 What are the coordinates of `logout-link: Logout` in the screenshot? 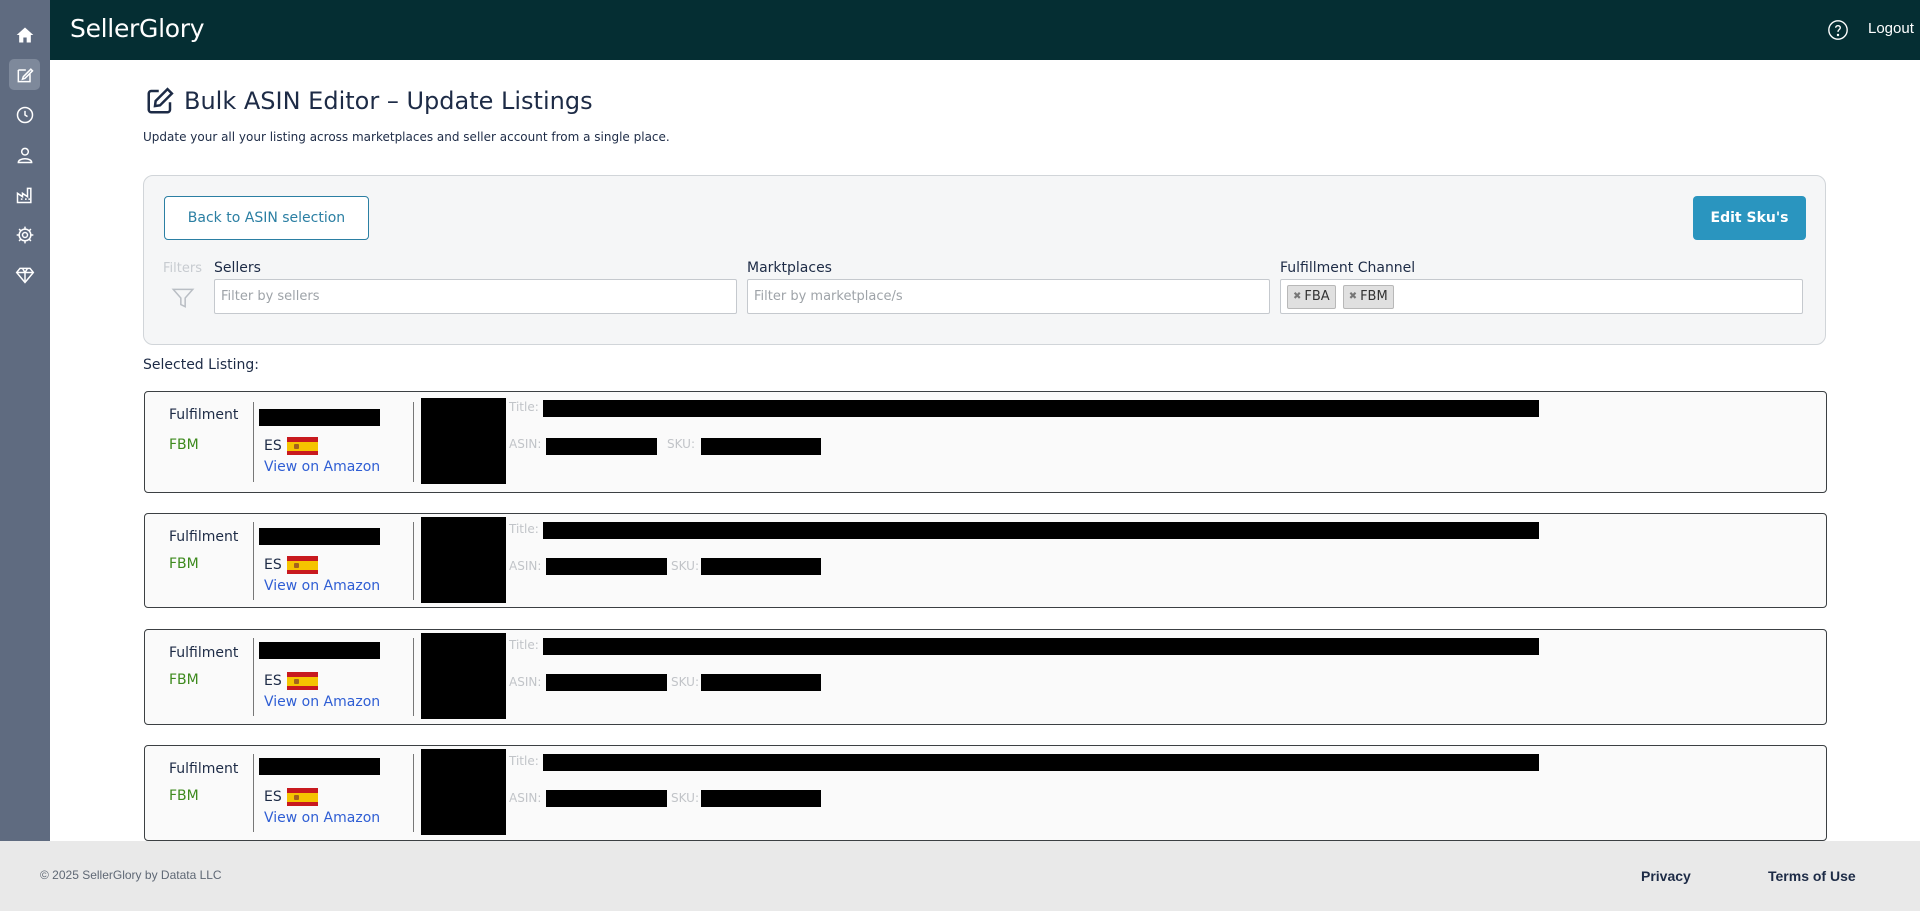 It's located at (1891, 28).